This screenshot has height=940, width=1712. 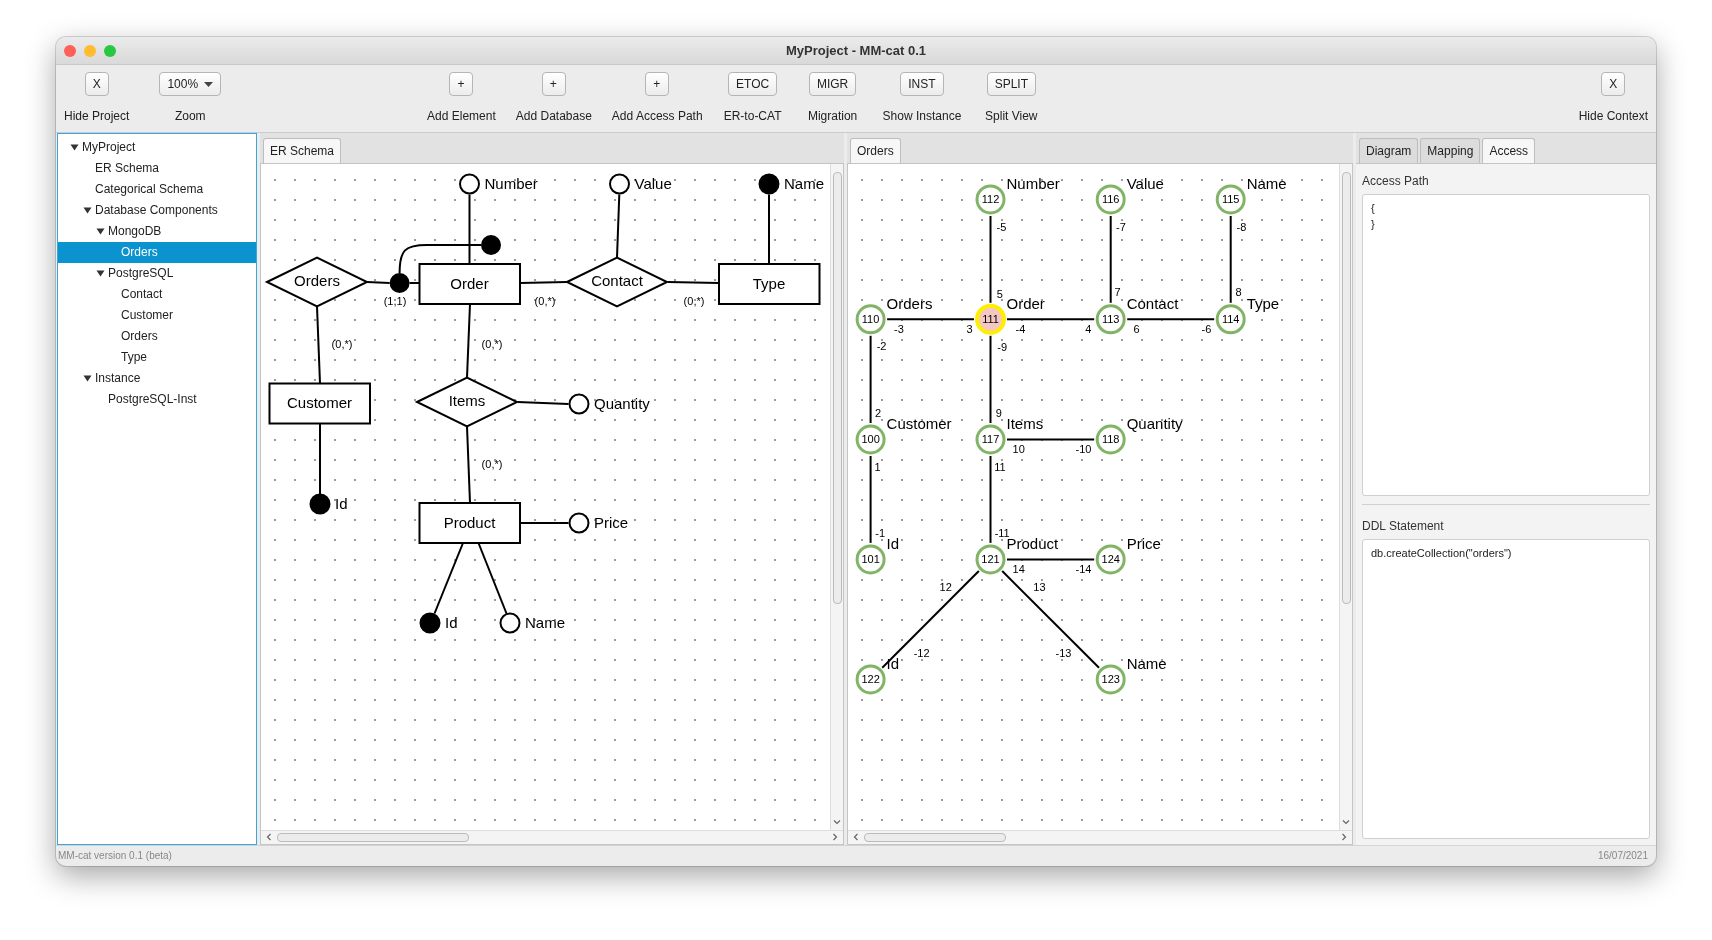 What do you see at coordinates (1403, 525) in the screenshot?
I see `field-label: DDL Statement` at bounding box center [1403, 525].